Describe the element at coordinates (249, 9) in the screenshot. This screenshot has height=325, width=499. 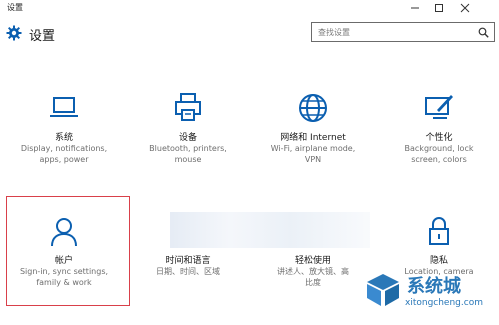
I see `title-bar: 设置` at that location.